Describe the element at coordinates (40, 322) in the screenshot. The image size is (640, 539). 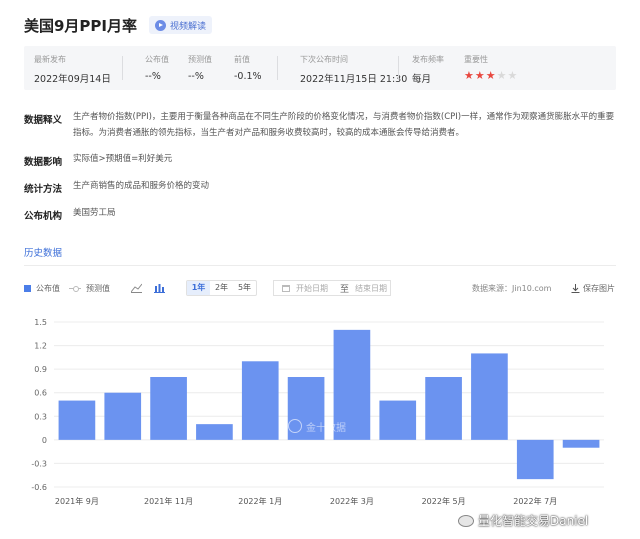
I see `y-tick-label: 1.5` at that location.